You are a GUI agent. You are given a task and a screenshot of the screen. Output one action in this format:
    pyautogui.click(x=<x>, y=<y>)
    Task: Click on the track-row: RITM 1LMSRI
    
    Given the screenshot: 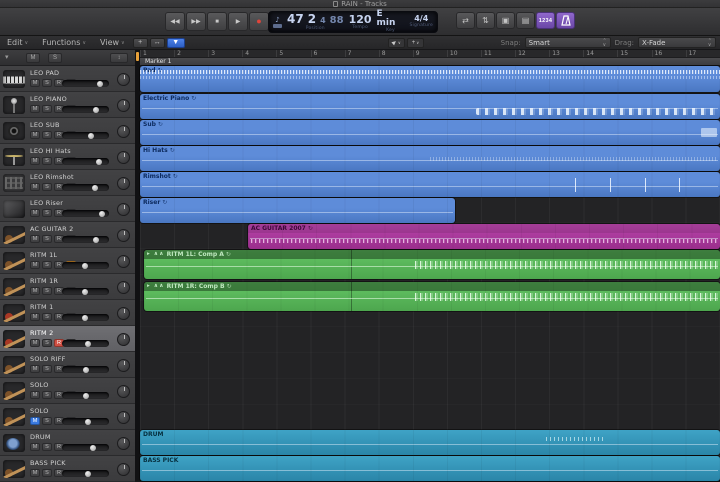 What is the action you would take?
    pyautogui.click(x=67, y=261)
    